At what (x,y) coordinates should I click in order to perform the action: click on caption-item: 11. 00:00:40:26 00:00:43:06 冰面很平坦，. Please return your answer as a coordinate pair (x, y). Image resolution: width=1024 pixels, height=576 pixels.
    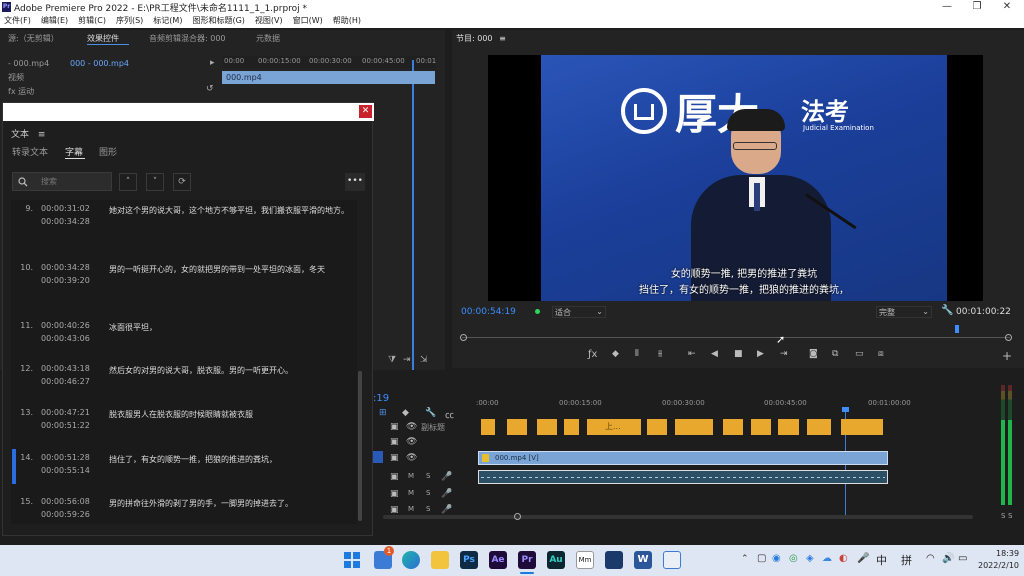
    Looking at the image, I should click on (183, 341).